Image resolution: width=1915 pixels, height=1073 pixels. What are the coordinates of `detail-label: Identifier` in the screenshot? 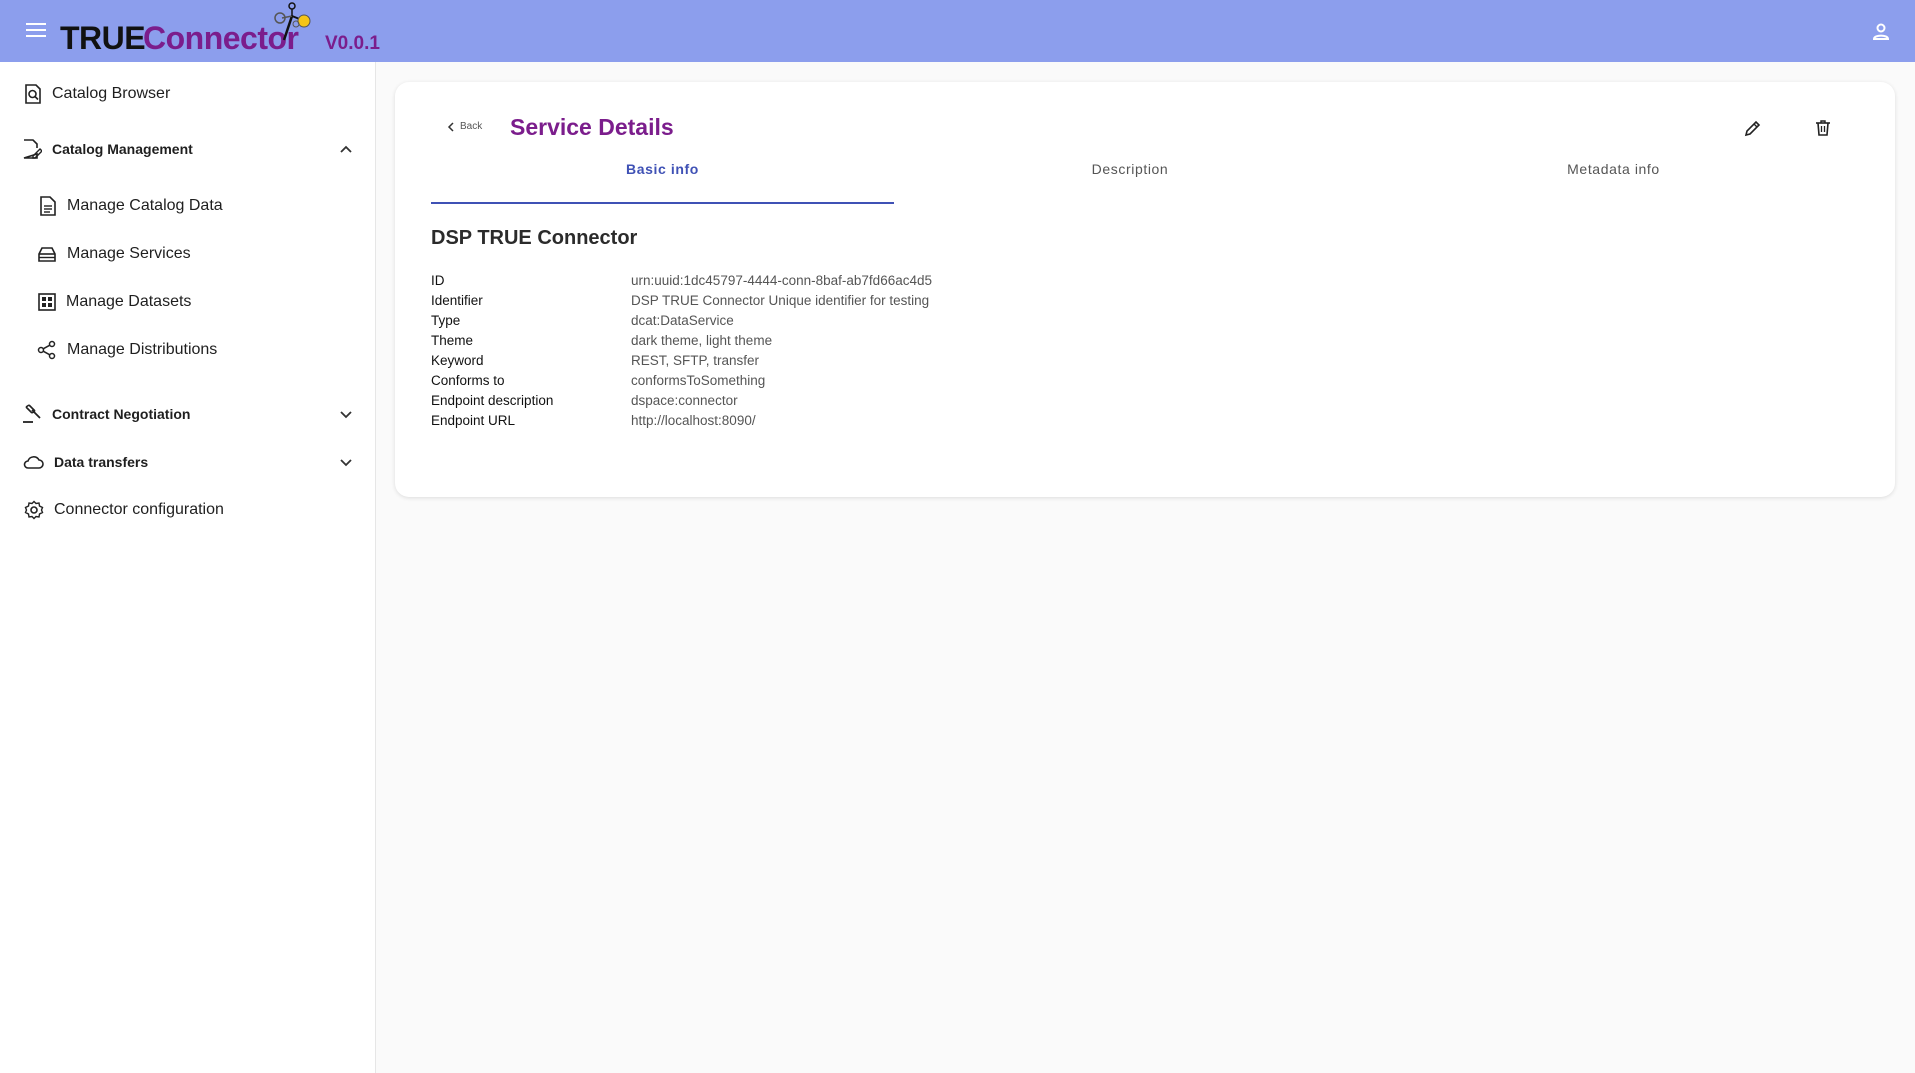 It's located at (457, 300).